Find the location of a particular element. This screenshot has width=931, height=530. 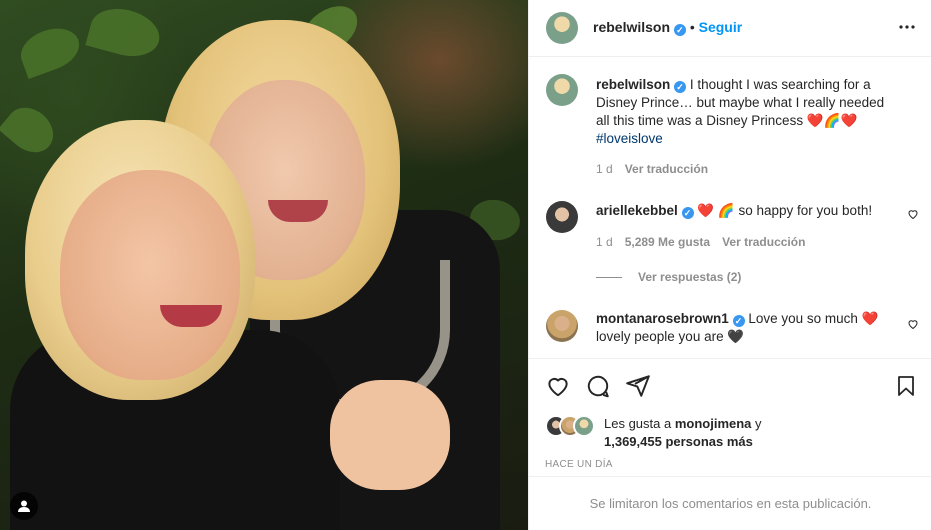

caption-age: 1 d is located at coordinates (604, 169).